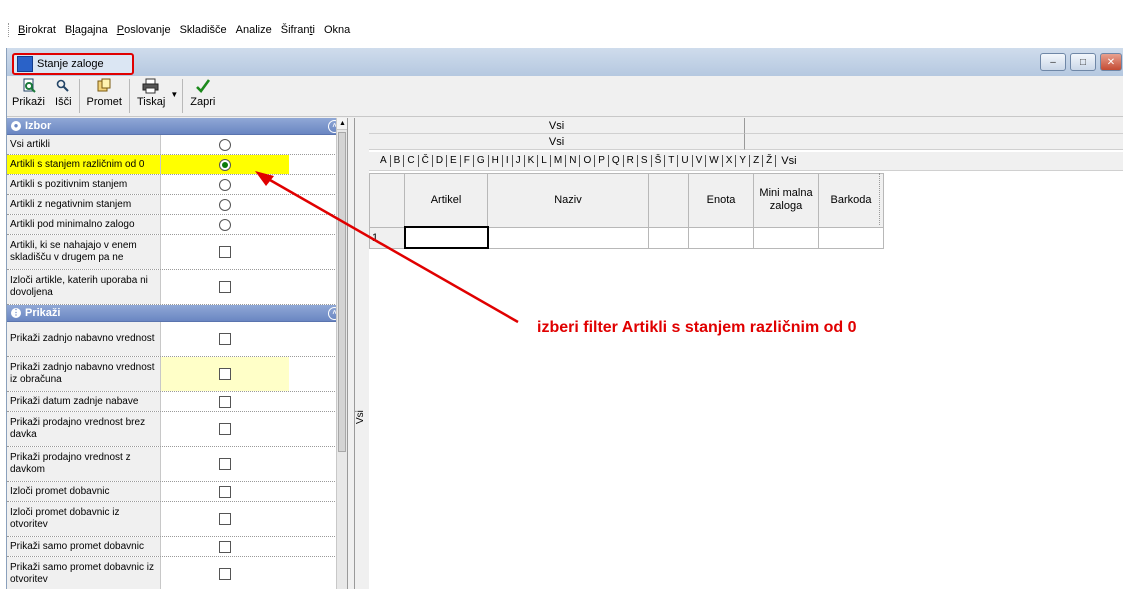 This screenshot has height=589, width=1123. What do you see at coordinates (177, 519) in the screenshot?
I see `prikazi-row: Izloči promet dobavnic iz otvoritev` at bounding box center [177, 519].